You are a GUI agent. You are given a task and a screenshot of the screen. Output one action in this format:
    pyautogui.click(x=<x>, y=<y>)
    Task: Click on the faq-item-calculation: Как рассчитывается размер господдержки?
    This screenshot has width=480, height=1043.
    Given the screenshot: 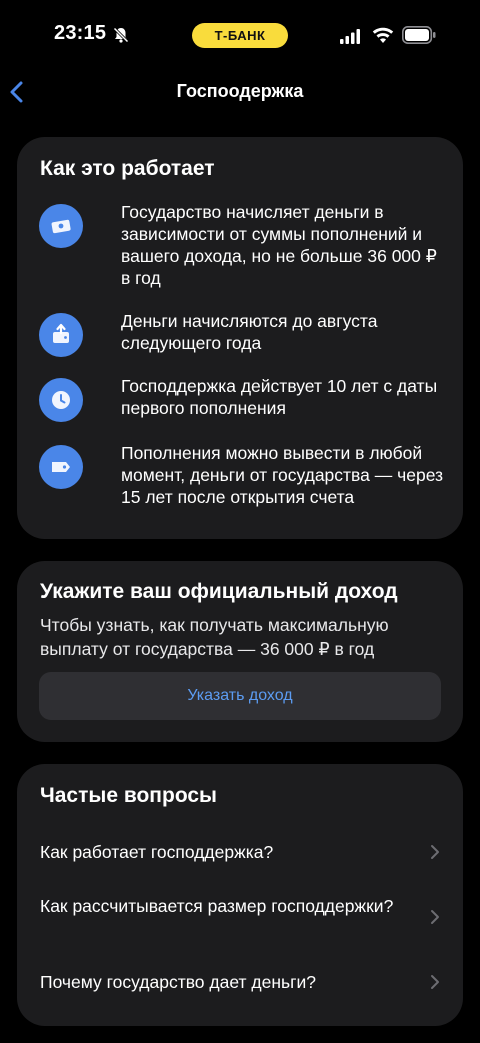 What is the action you would take?
    pyautogui.click(x=240, y=916)
    